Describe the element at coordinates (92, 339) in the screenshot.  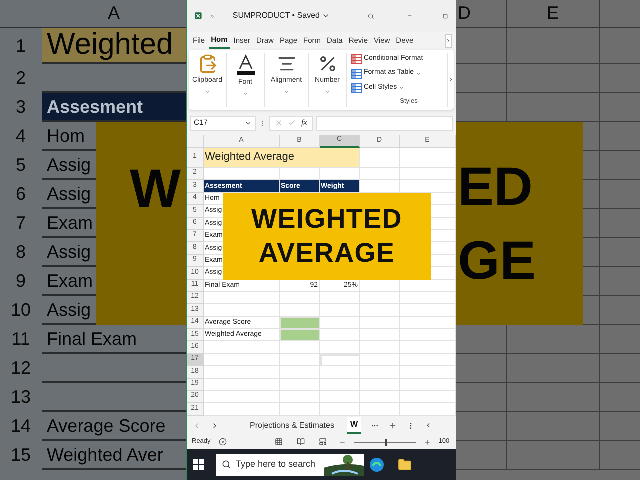
I see `cell-text: Final Exam` at that location.